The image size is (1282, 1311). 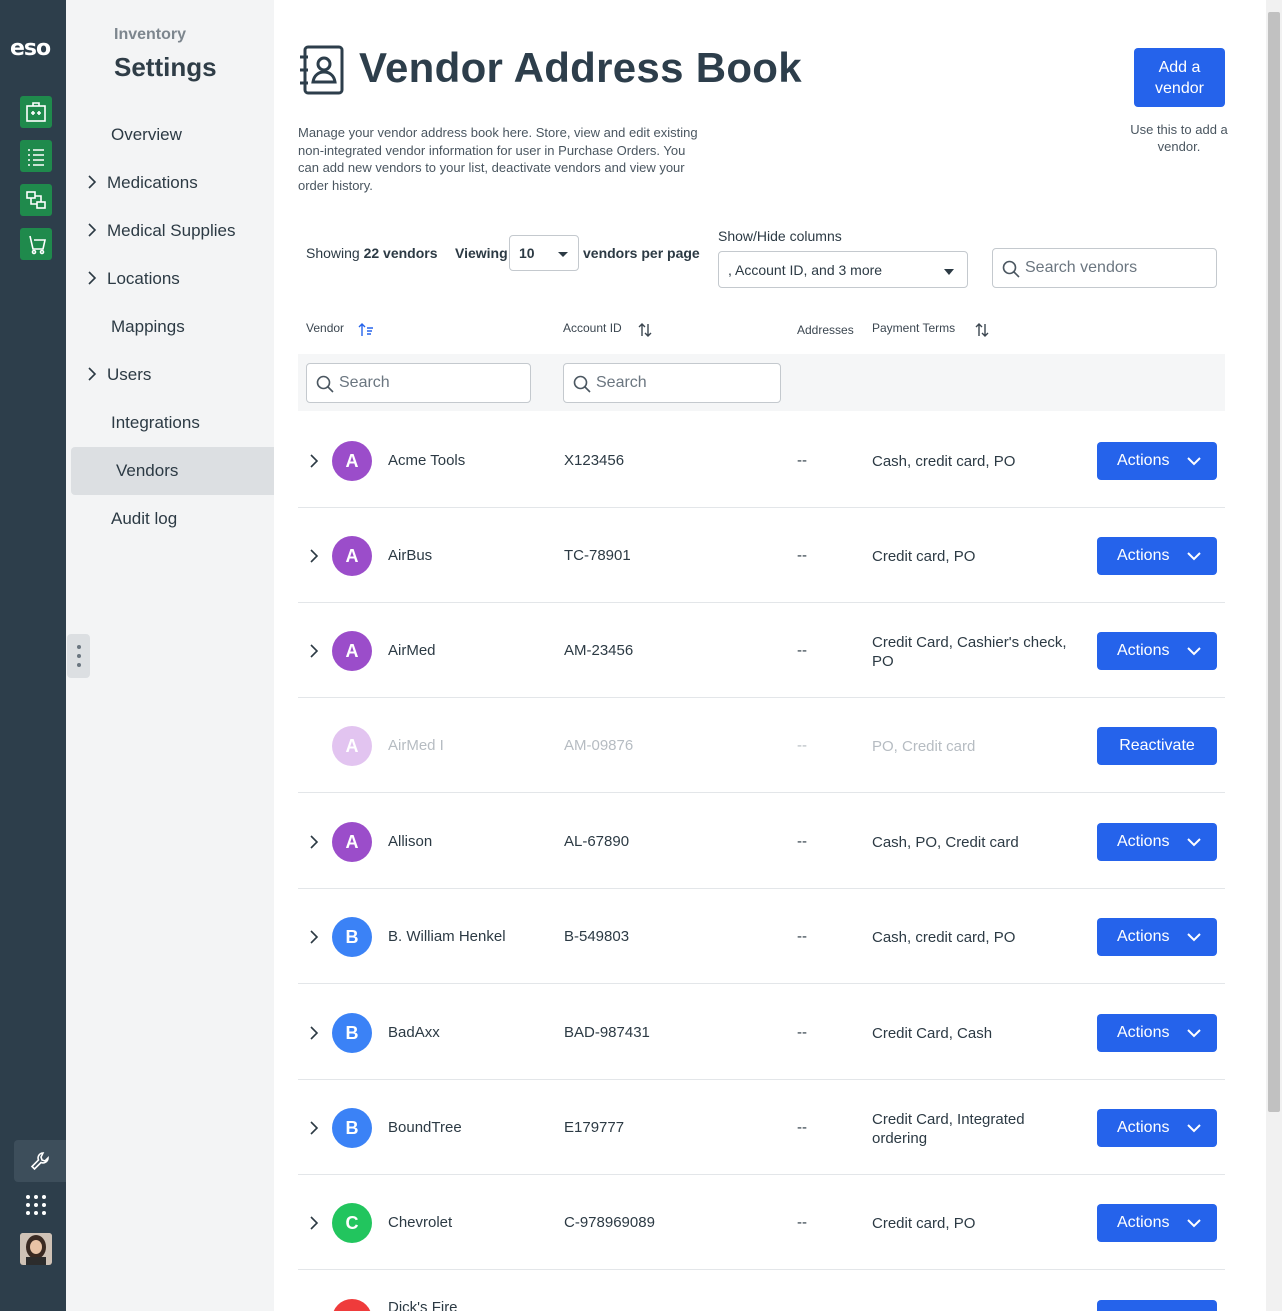 I want to click on transfer-app-icon, so click(x=36, y=200).